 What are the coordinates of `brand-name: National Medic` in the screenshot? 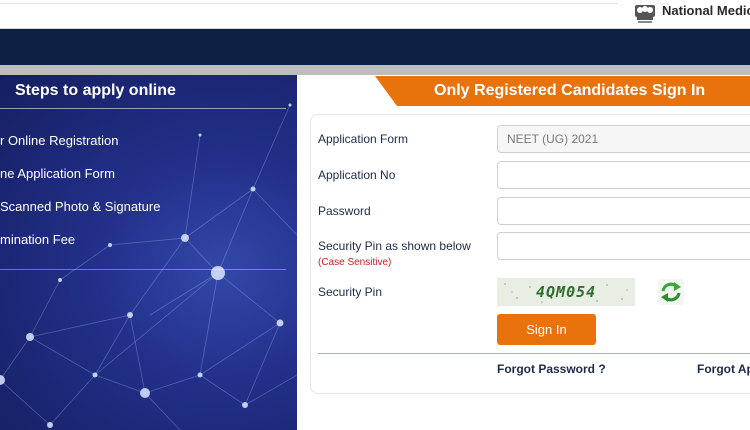 It's located at (706, 10).